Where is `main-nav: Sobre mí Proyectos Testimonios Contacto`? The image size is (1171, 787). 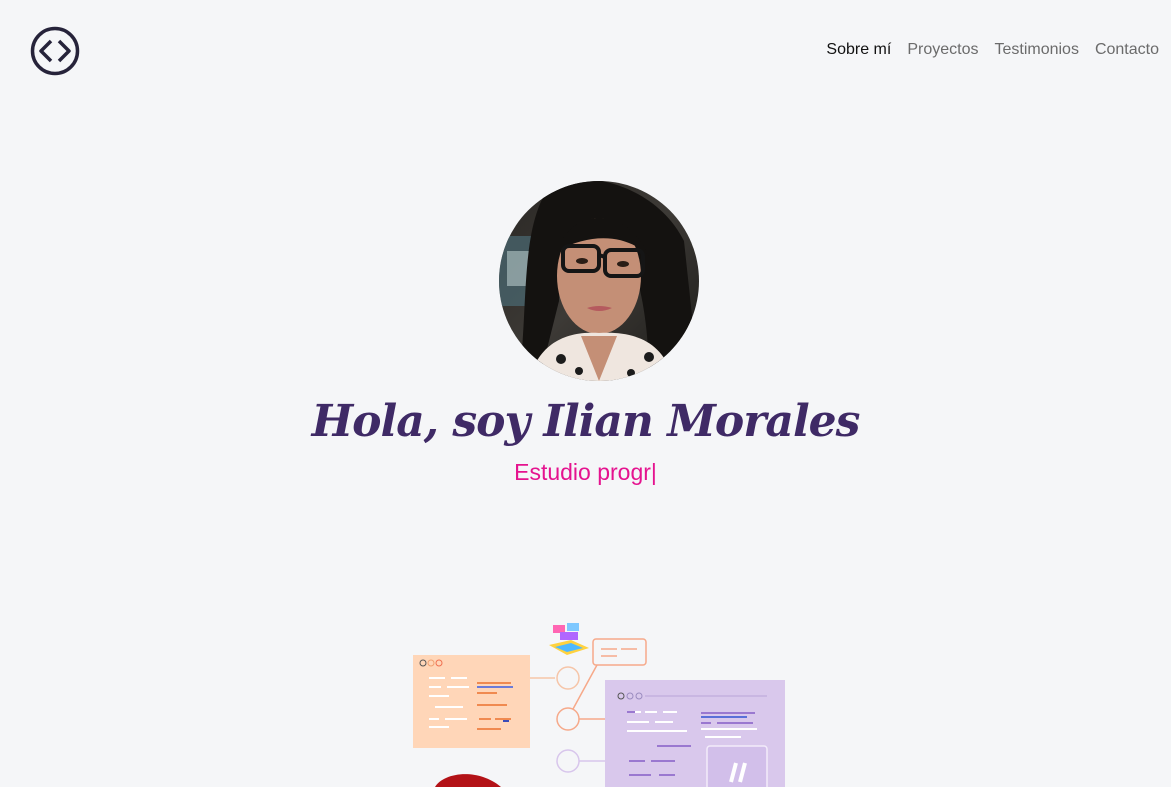 main-nav: Sobre mí Proyectos Testimonios Contacto is located at coordinates (992, 50).